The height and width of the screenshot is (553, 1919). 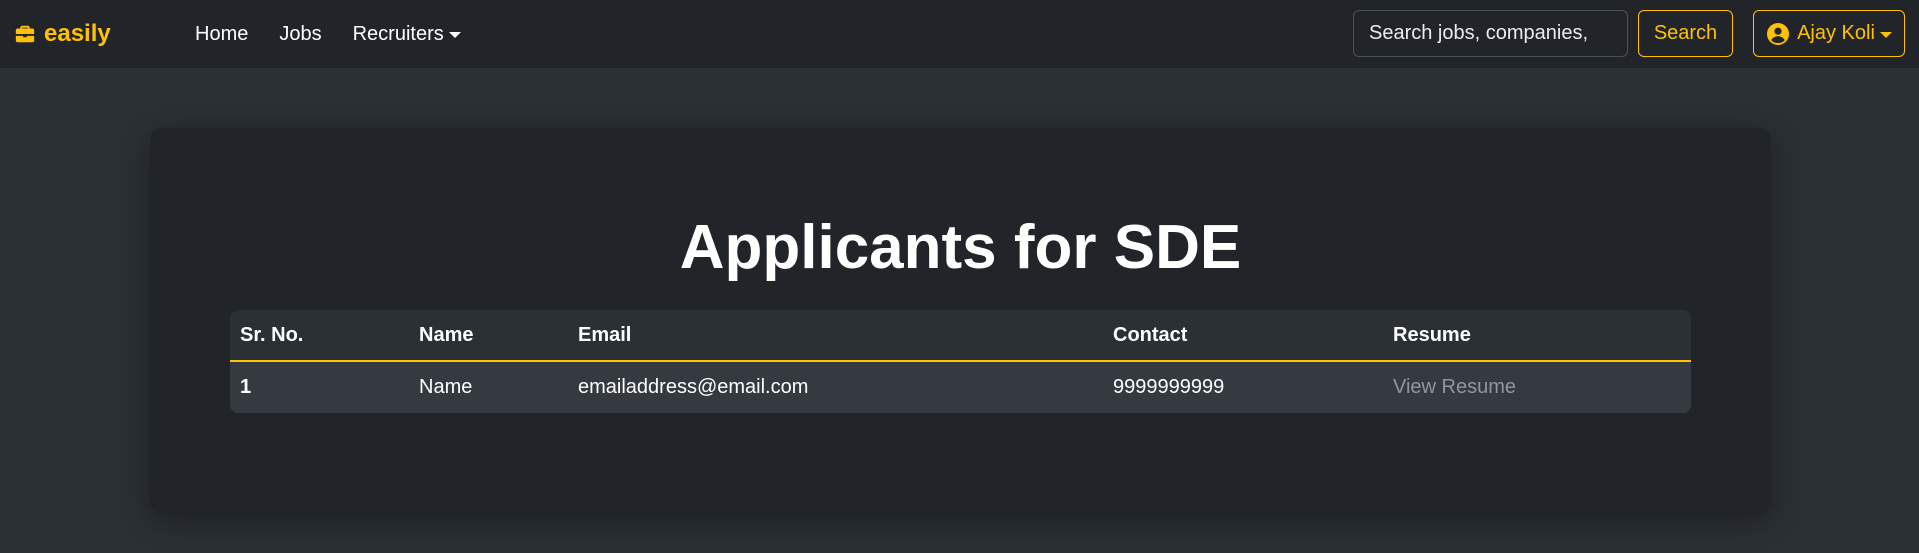 What do you see at coordinates (398, 33) in the screenshot?
I see `nav-dropdown-recruiters-label: Recruiters` at bounding box center [398, 33].